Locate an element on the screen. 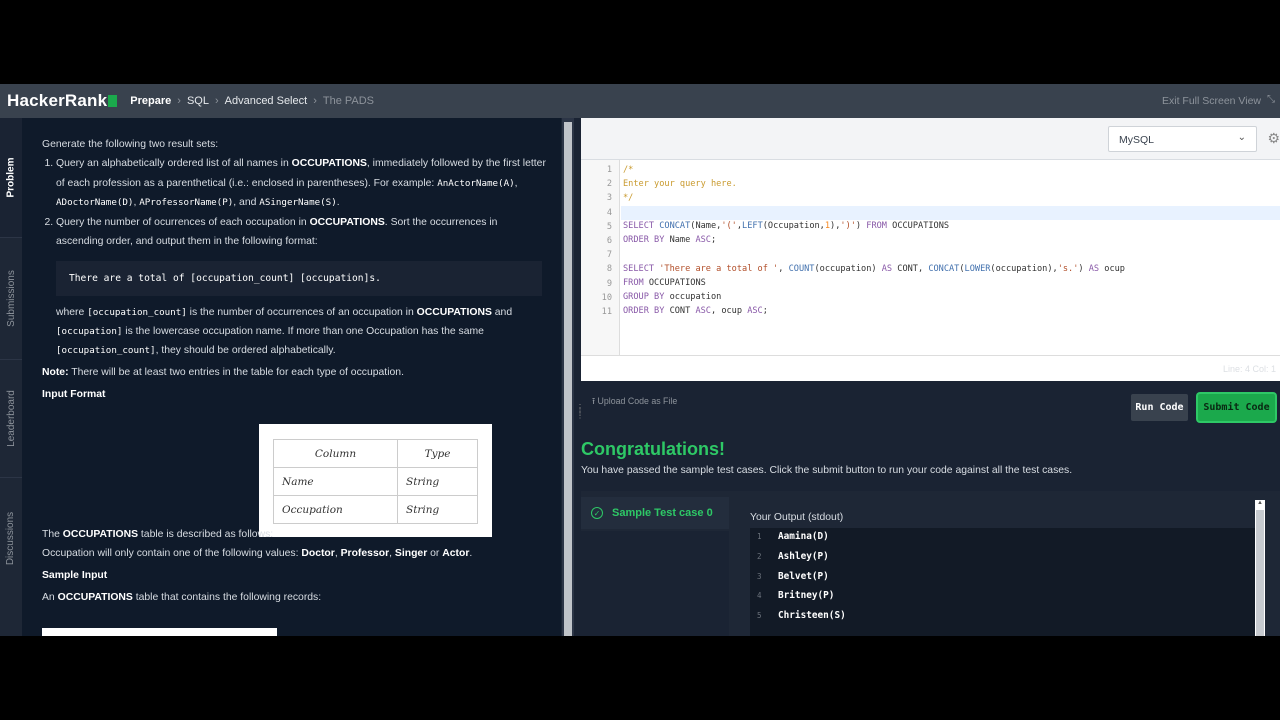 The height and width of the screenshot is (720, 1280). output-line-number: 4 is located at coordinates (759, 596).